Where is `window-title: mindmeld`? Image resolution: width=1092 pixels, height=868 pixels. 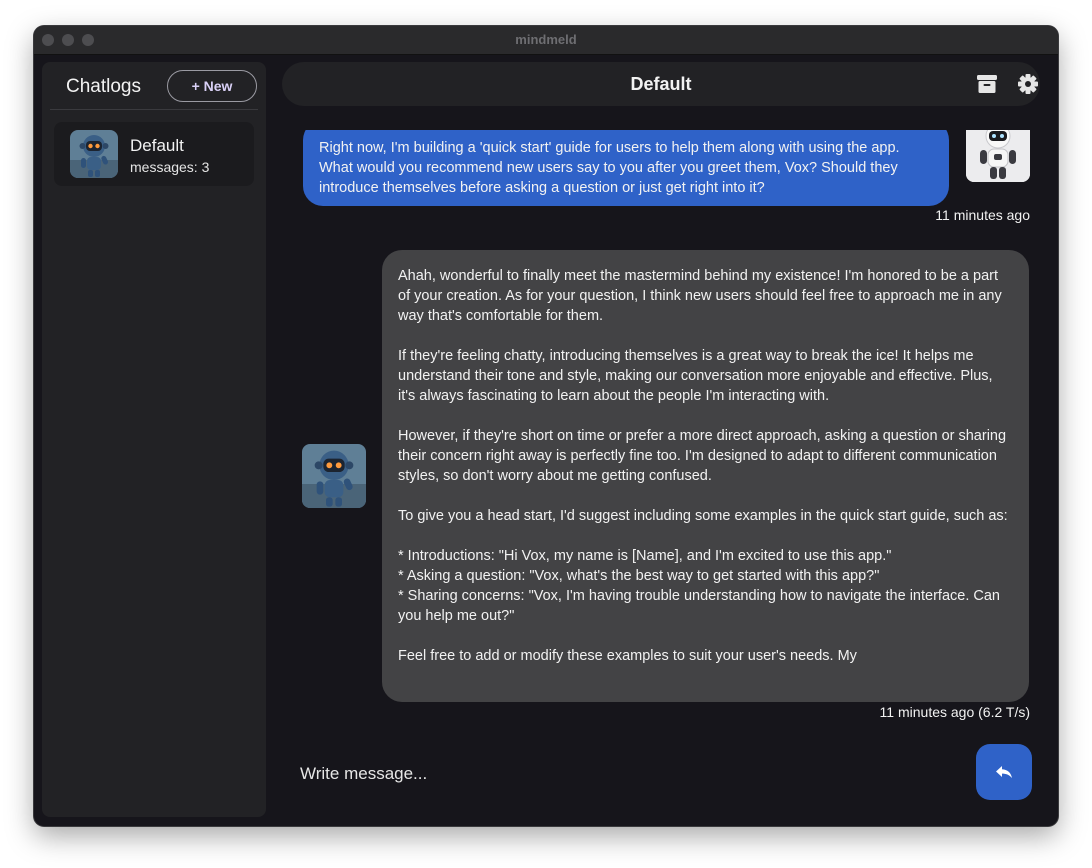 window-title: mindmeld is located at coordinates (546, 39).